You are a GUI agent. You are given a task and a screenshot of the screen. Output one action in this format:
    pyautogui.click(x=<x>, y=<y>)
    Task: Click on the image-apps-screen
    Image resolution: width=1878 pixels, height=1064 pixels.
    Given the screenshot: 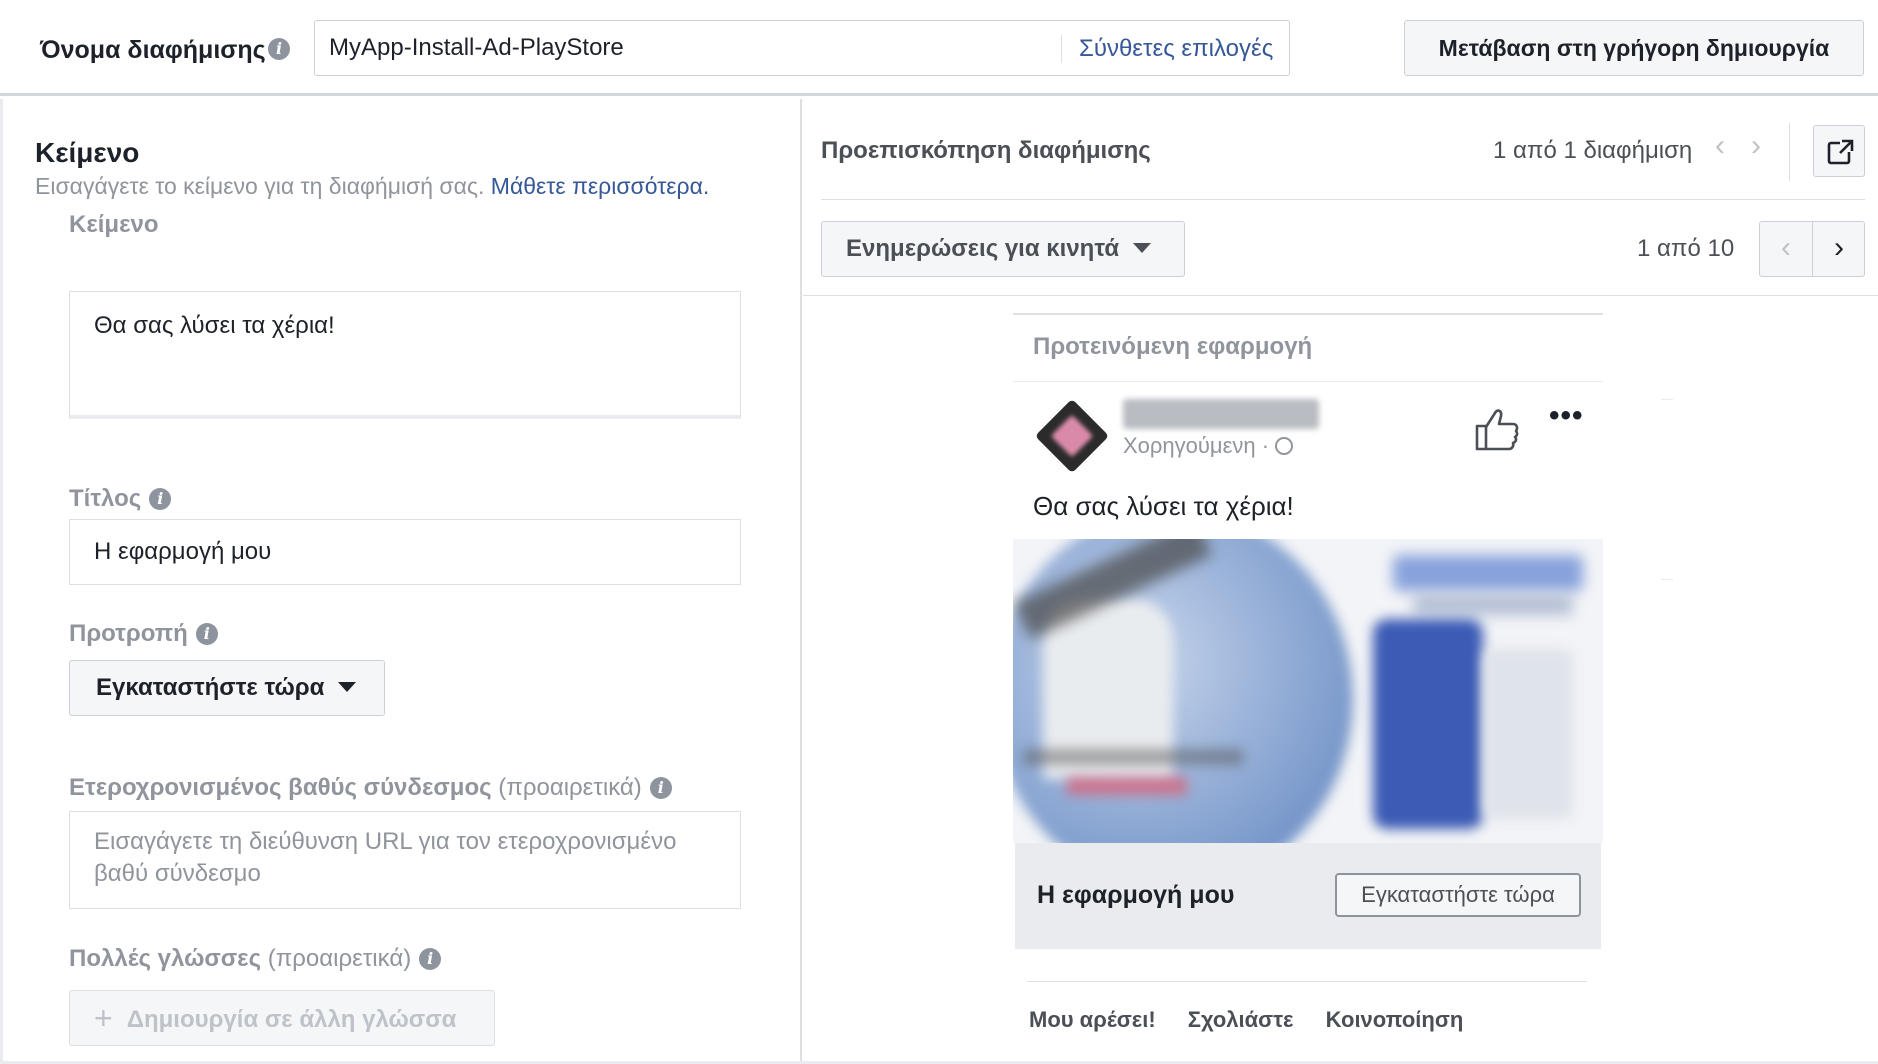 What is the action you would take?
    pyautogui.click(x=1528, y=734)
    